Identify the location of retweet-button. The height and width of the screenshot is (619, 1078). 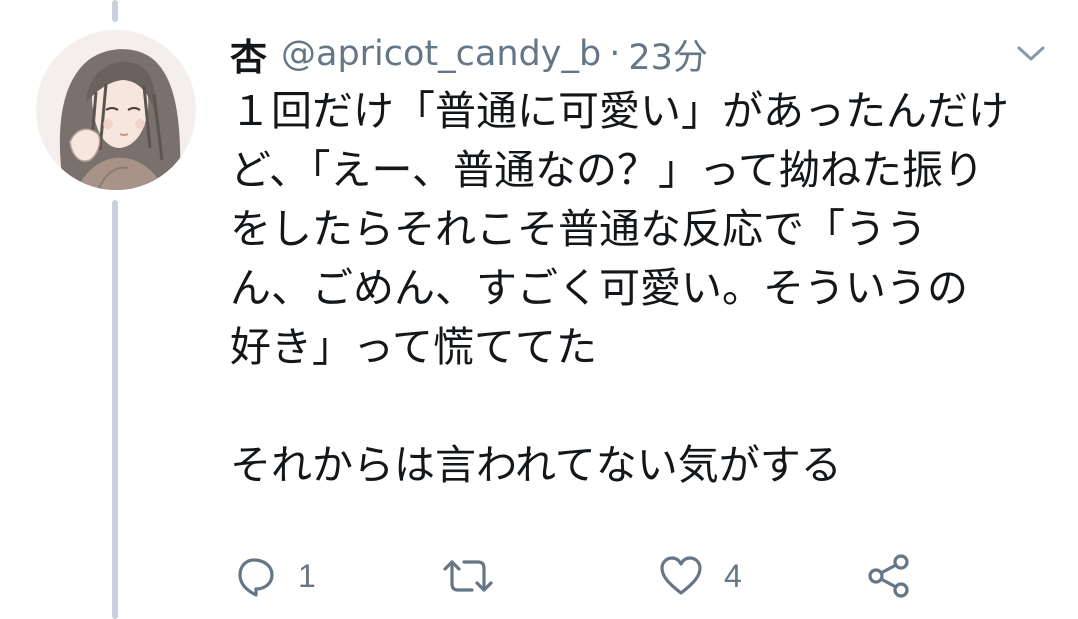
(478, 576).